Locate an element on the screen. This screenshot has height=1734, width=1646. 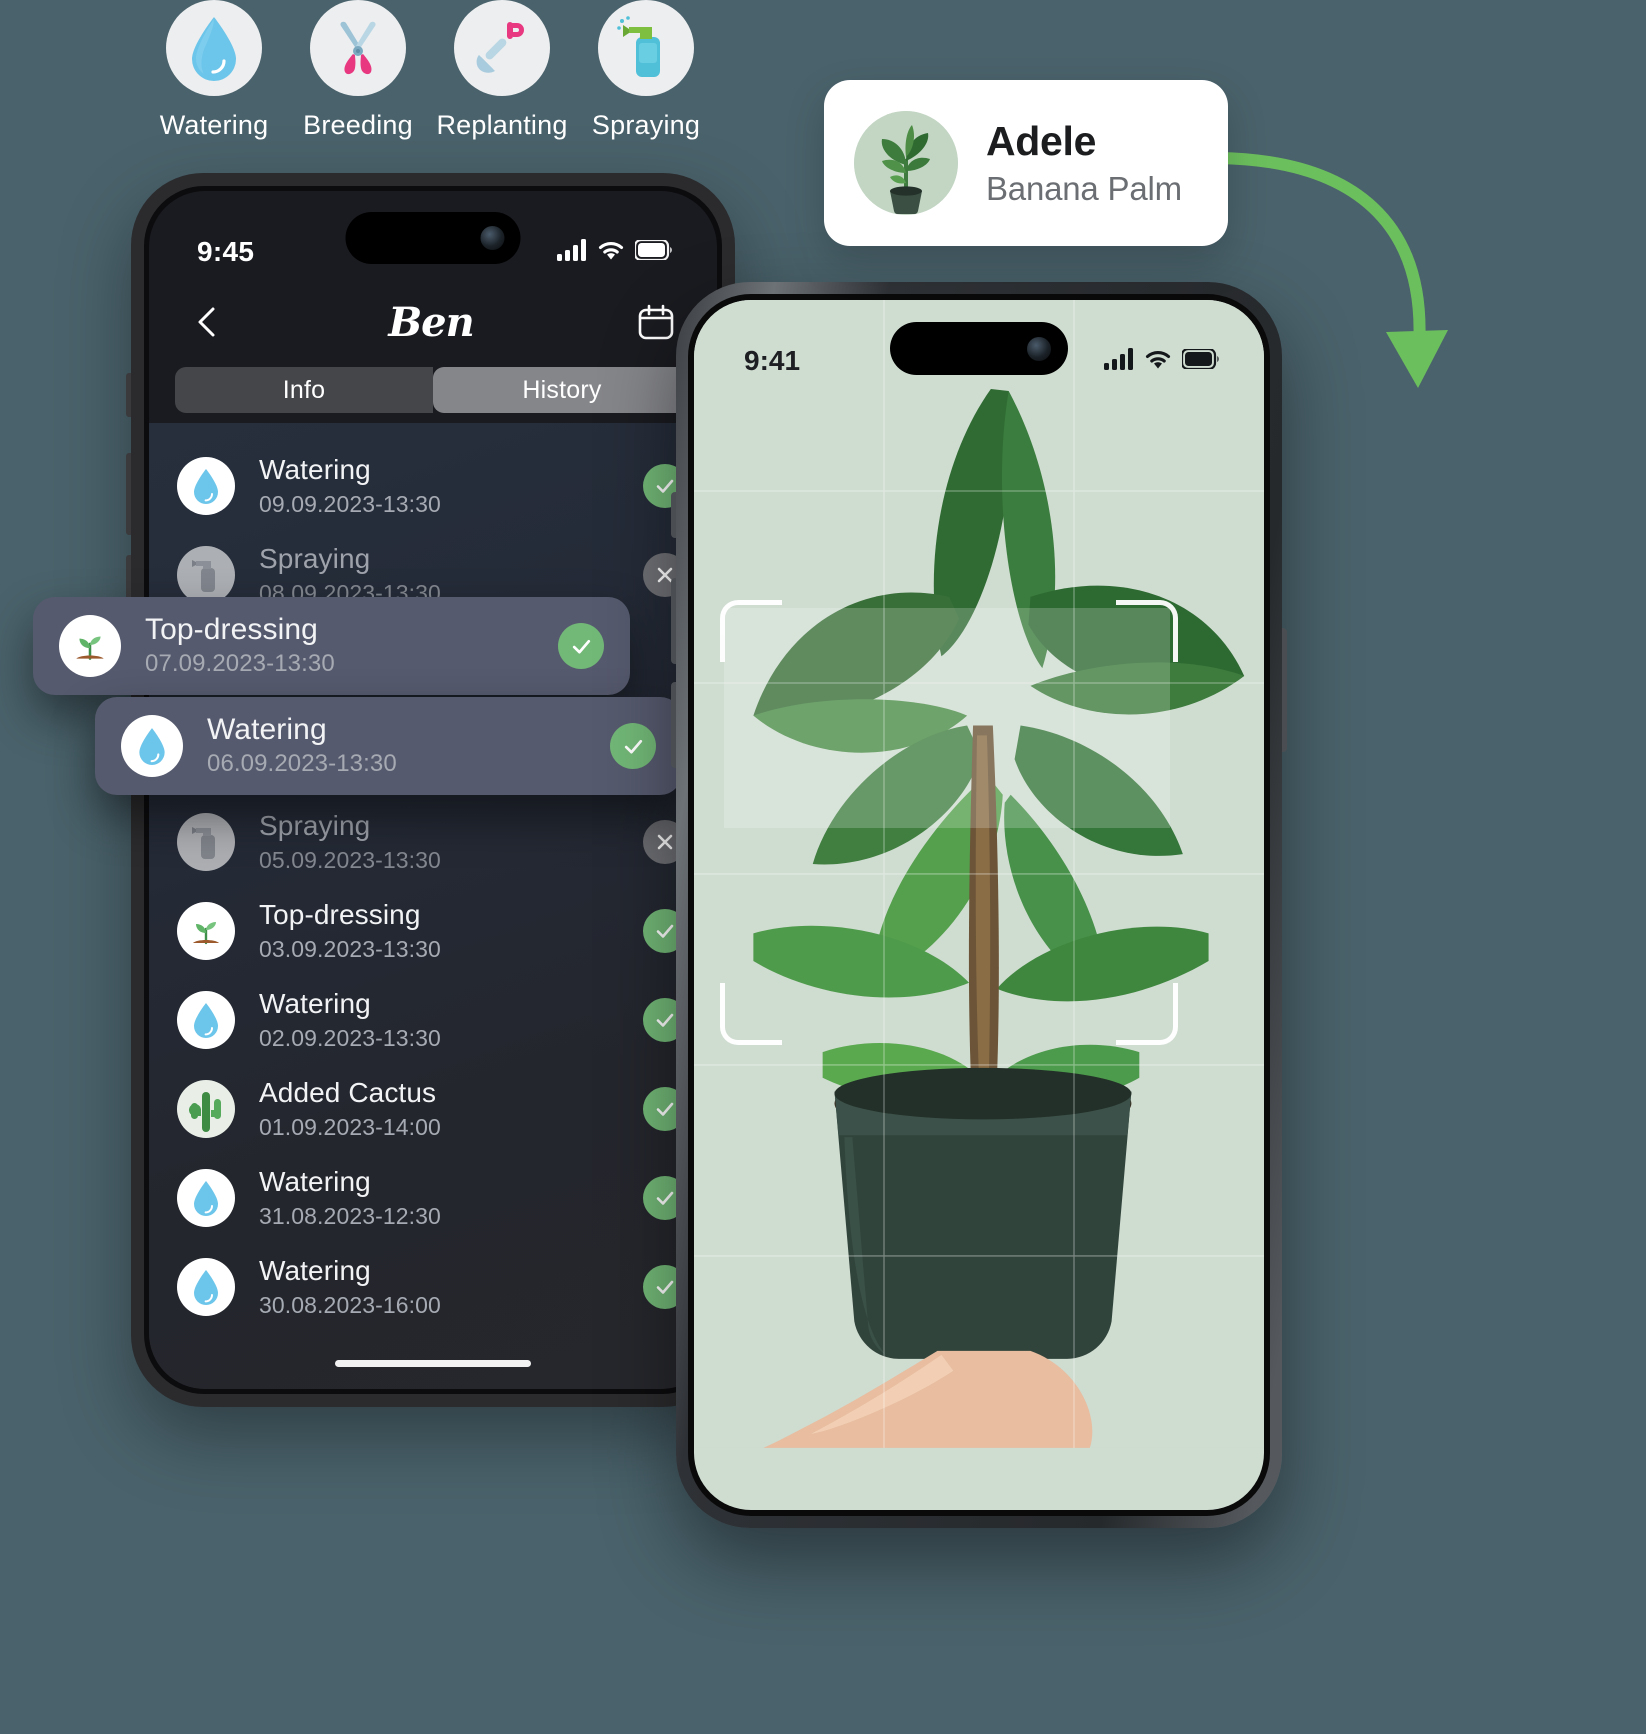
activity-date: 31.08.2023-12:30 is located at coordinates (350, 1215).